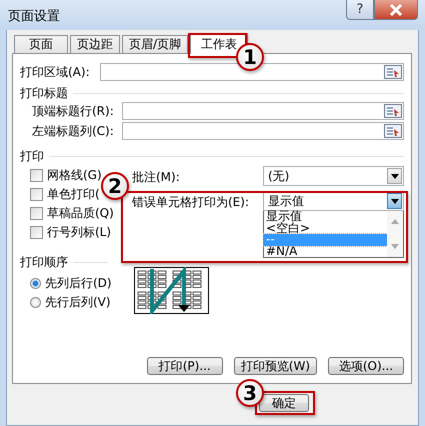  Describe the element at coordinates (325, 251) in the screenshot. I see `dropdown-option: #N/A` at that location.